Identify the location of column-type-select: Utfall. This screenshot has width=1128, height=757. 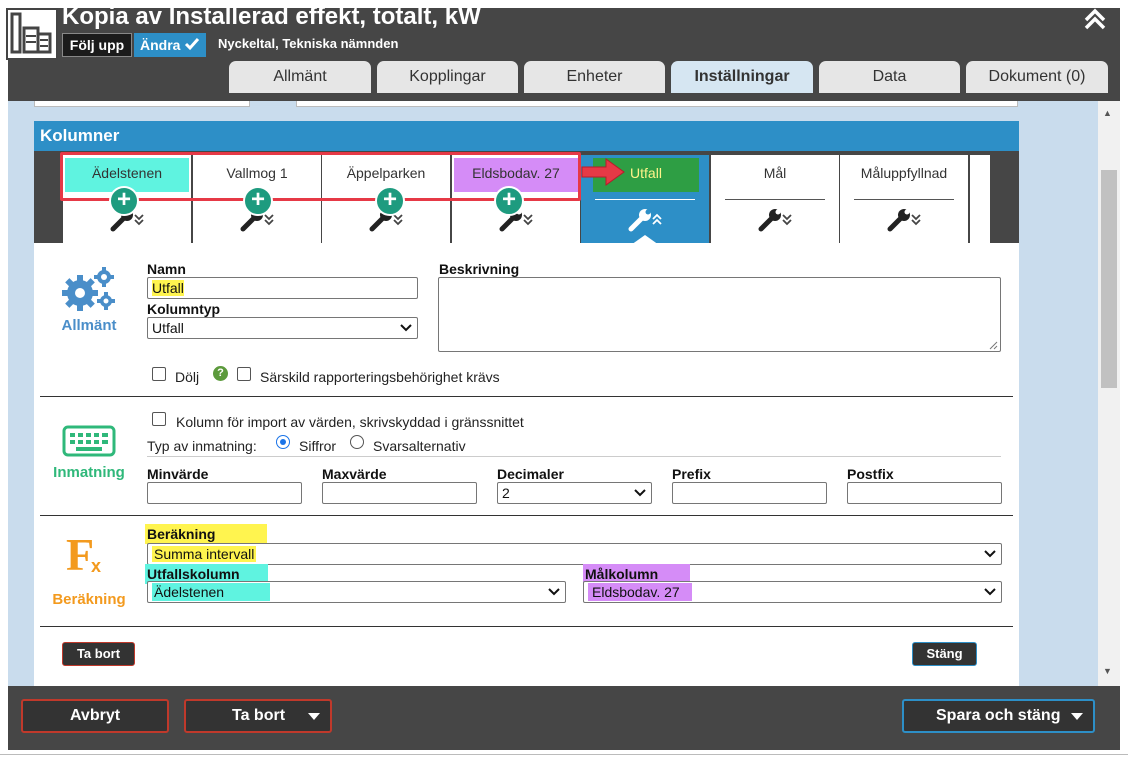
(282, 328).